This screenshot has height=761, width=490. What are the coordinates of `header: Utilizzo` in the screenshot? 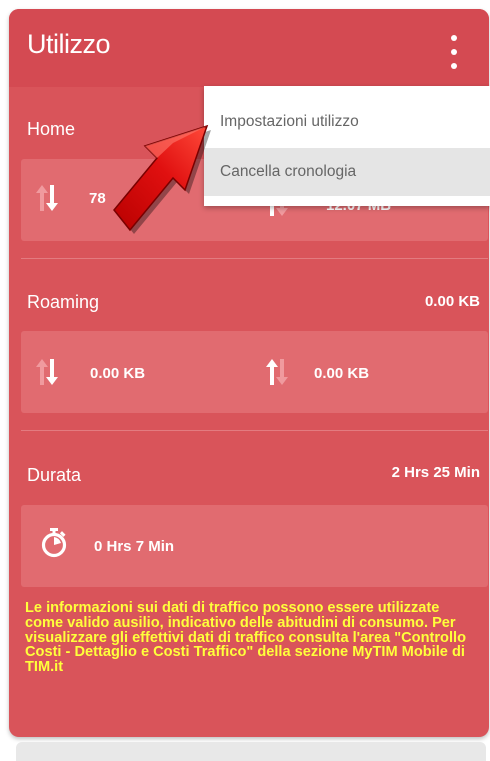 It's located at (249, 48).